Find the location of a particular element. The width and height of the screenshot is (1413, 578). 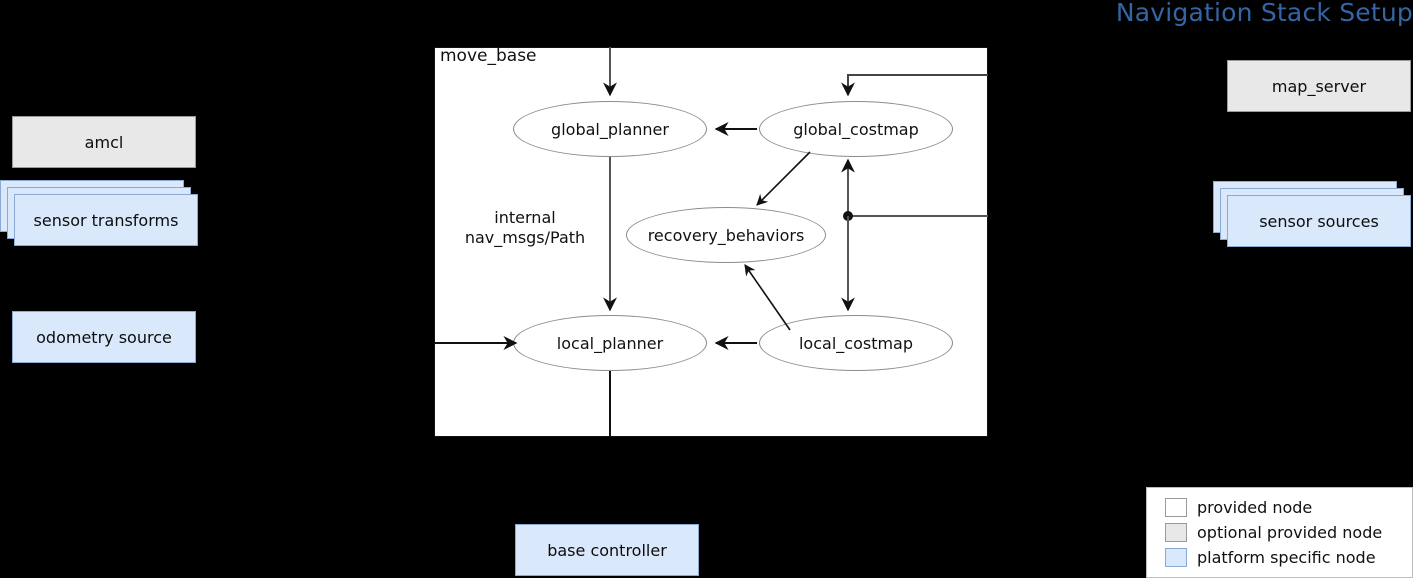

node-sensor-sources: sensor sources is located at coordinates (1313, 217).